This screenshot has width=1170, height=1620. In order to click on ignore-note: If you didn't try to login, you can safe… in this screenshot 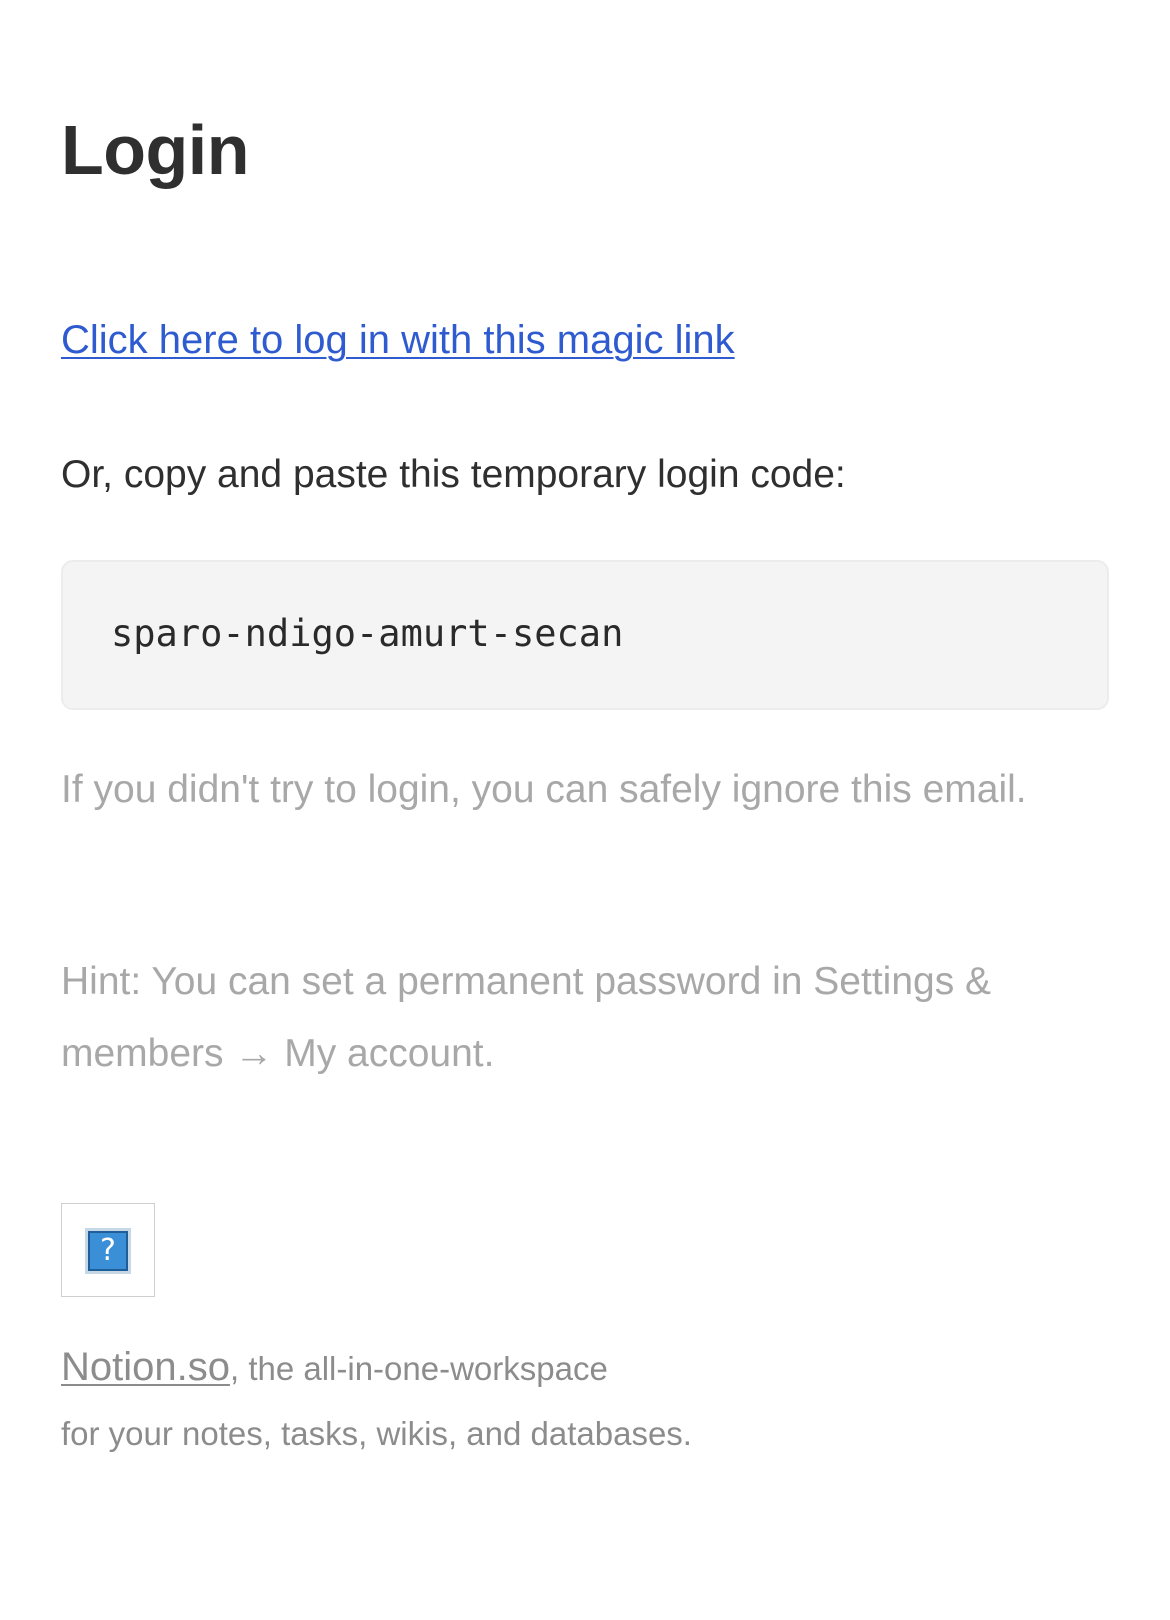, I will do `click(544, 789)`.